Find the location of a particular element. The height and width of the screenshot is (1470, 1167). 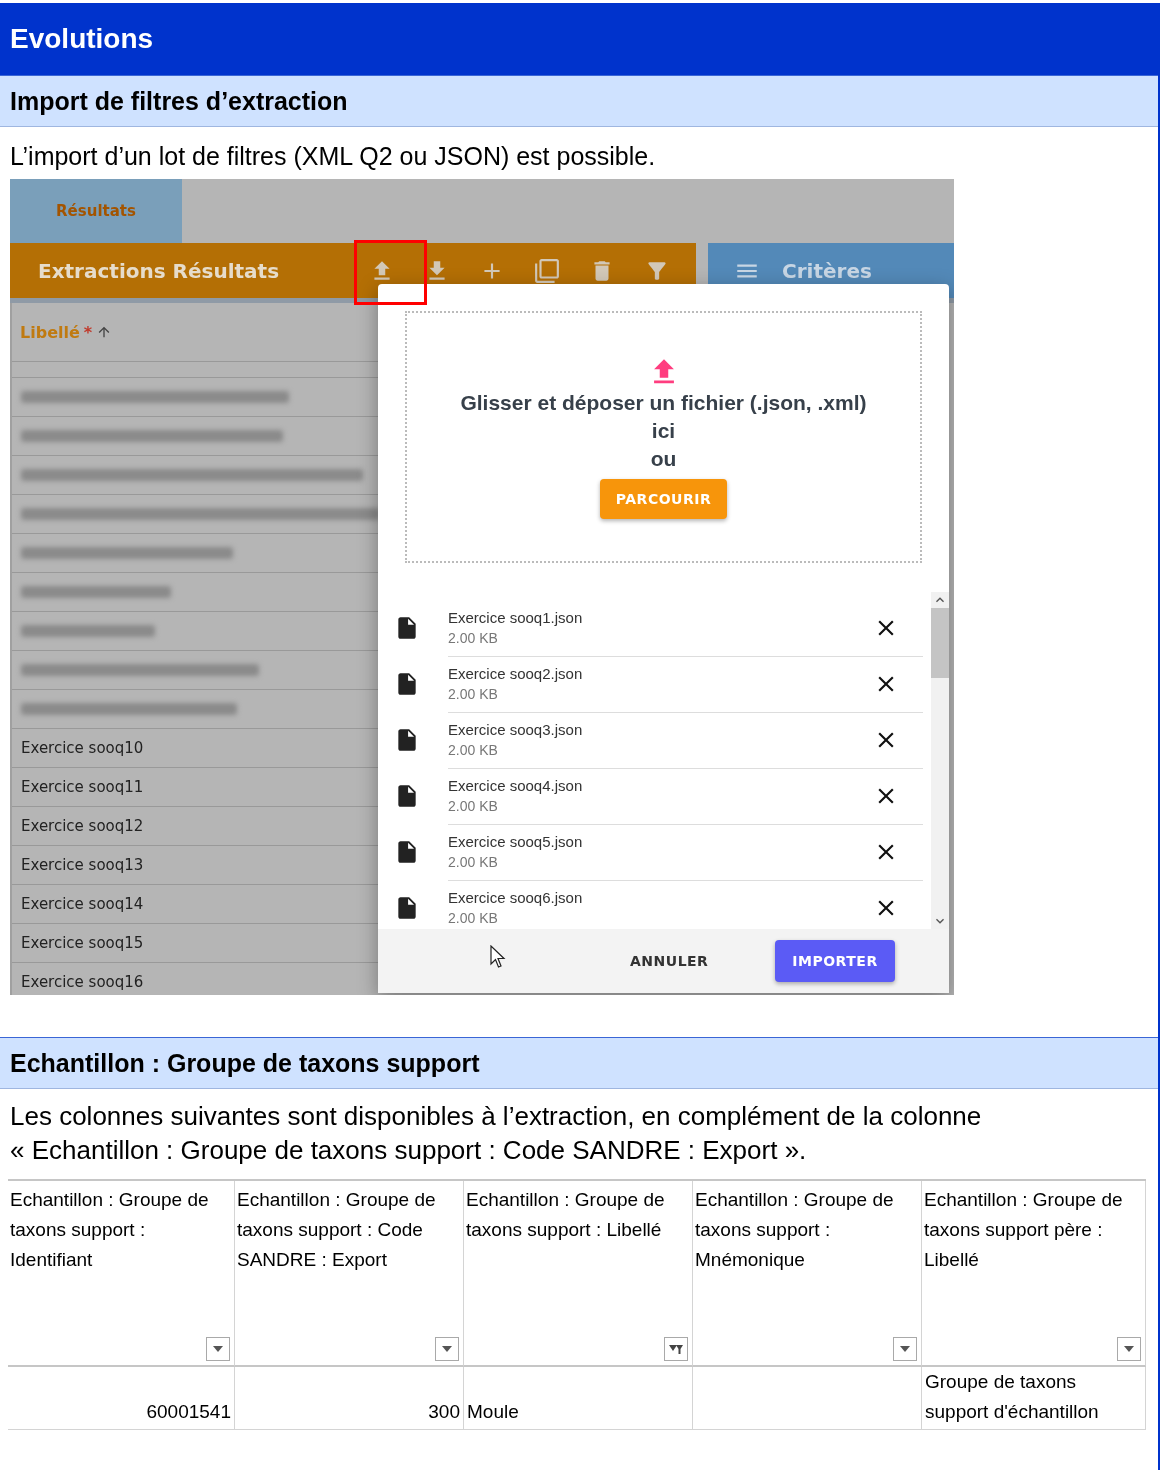

section-heading: Echantillon : Groupe de taxons support is located at coordinates (579, 1063).